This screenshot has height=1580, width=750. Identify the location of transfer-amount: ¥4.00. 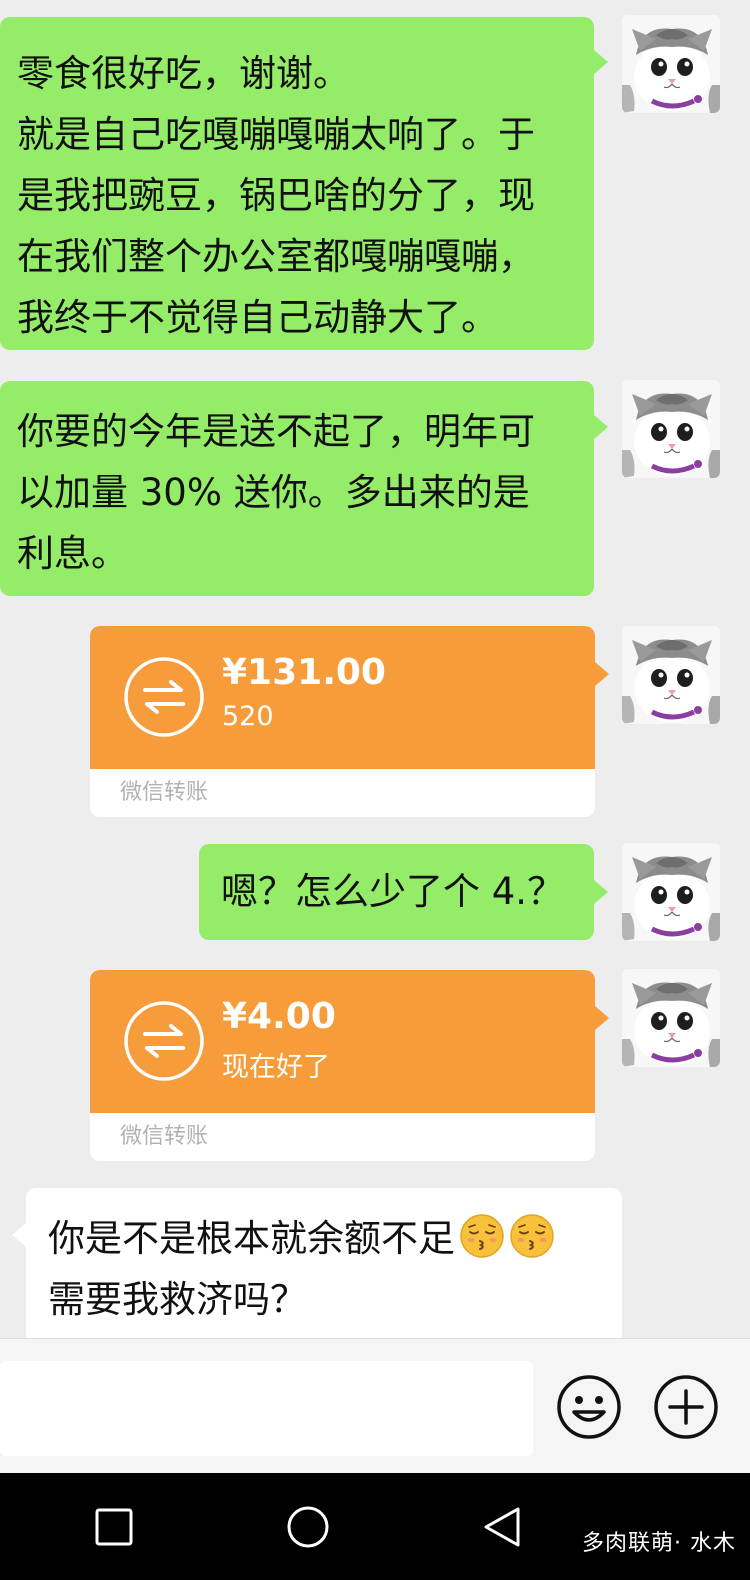
(279, 1016).